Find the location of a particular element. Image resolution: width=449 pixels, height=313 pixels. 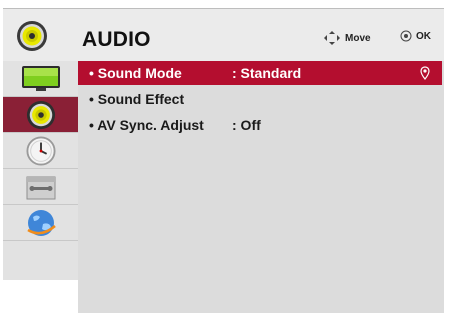

page-title: AUDIO is located at coordinates (116, 39).